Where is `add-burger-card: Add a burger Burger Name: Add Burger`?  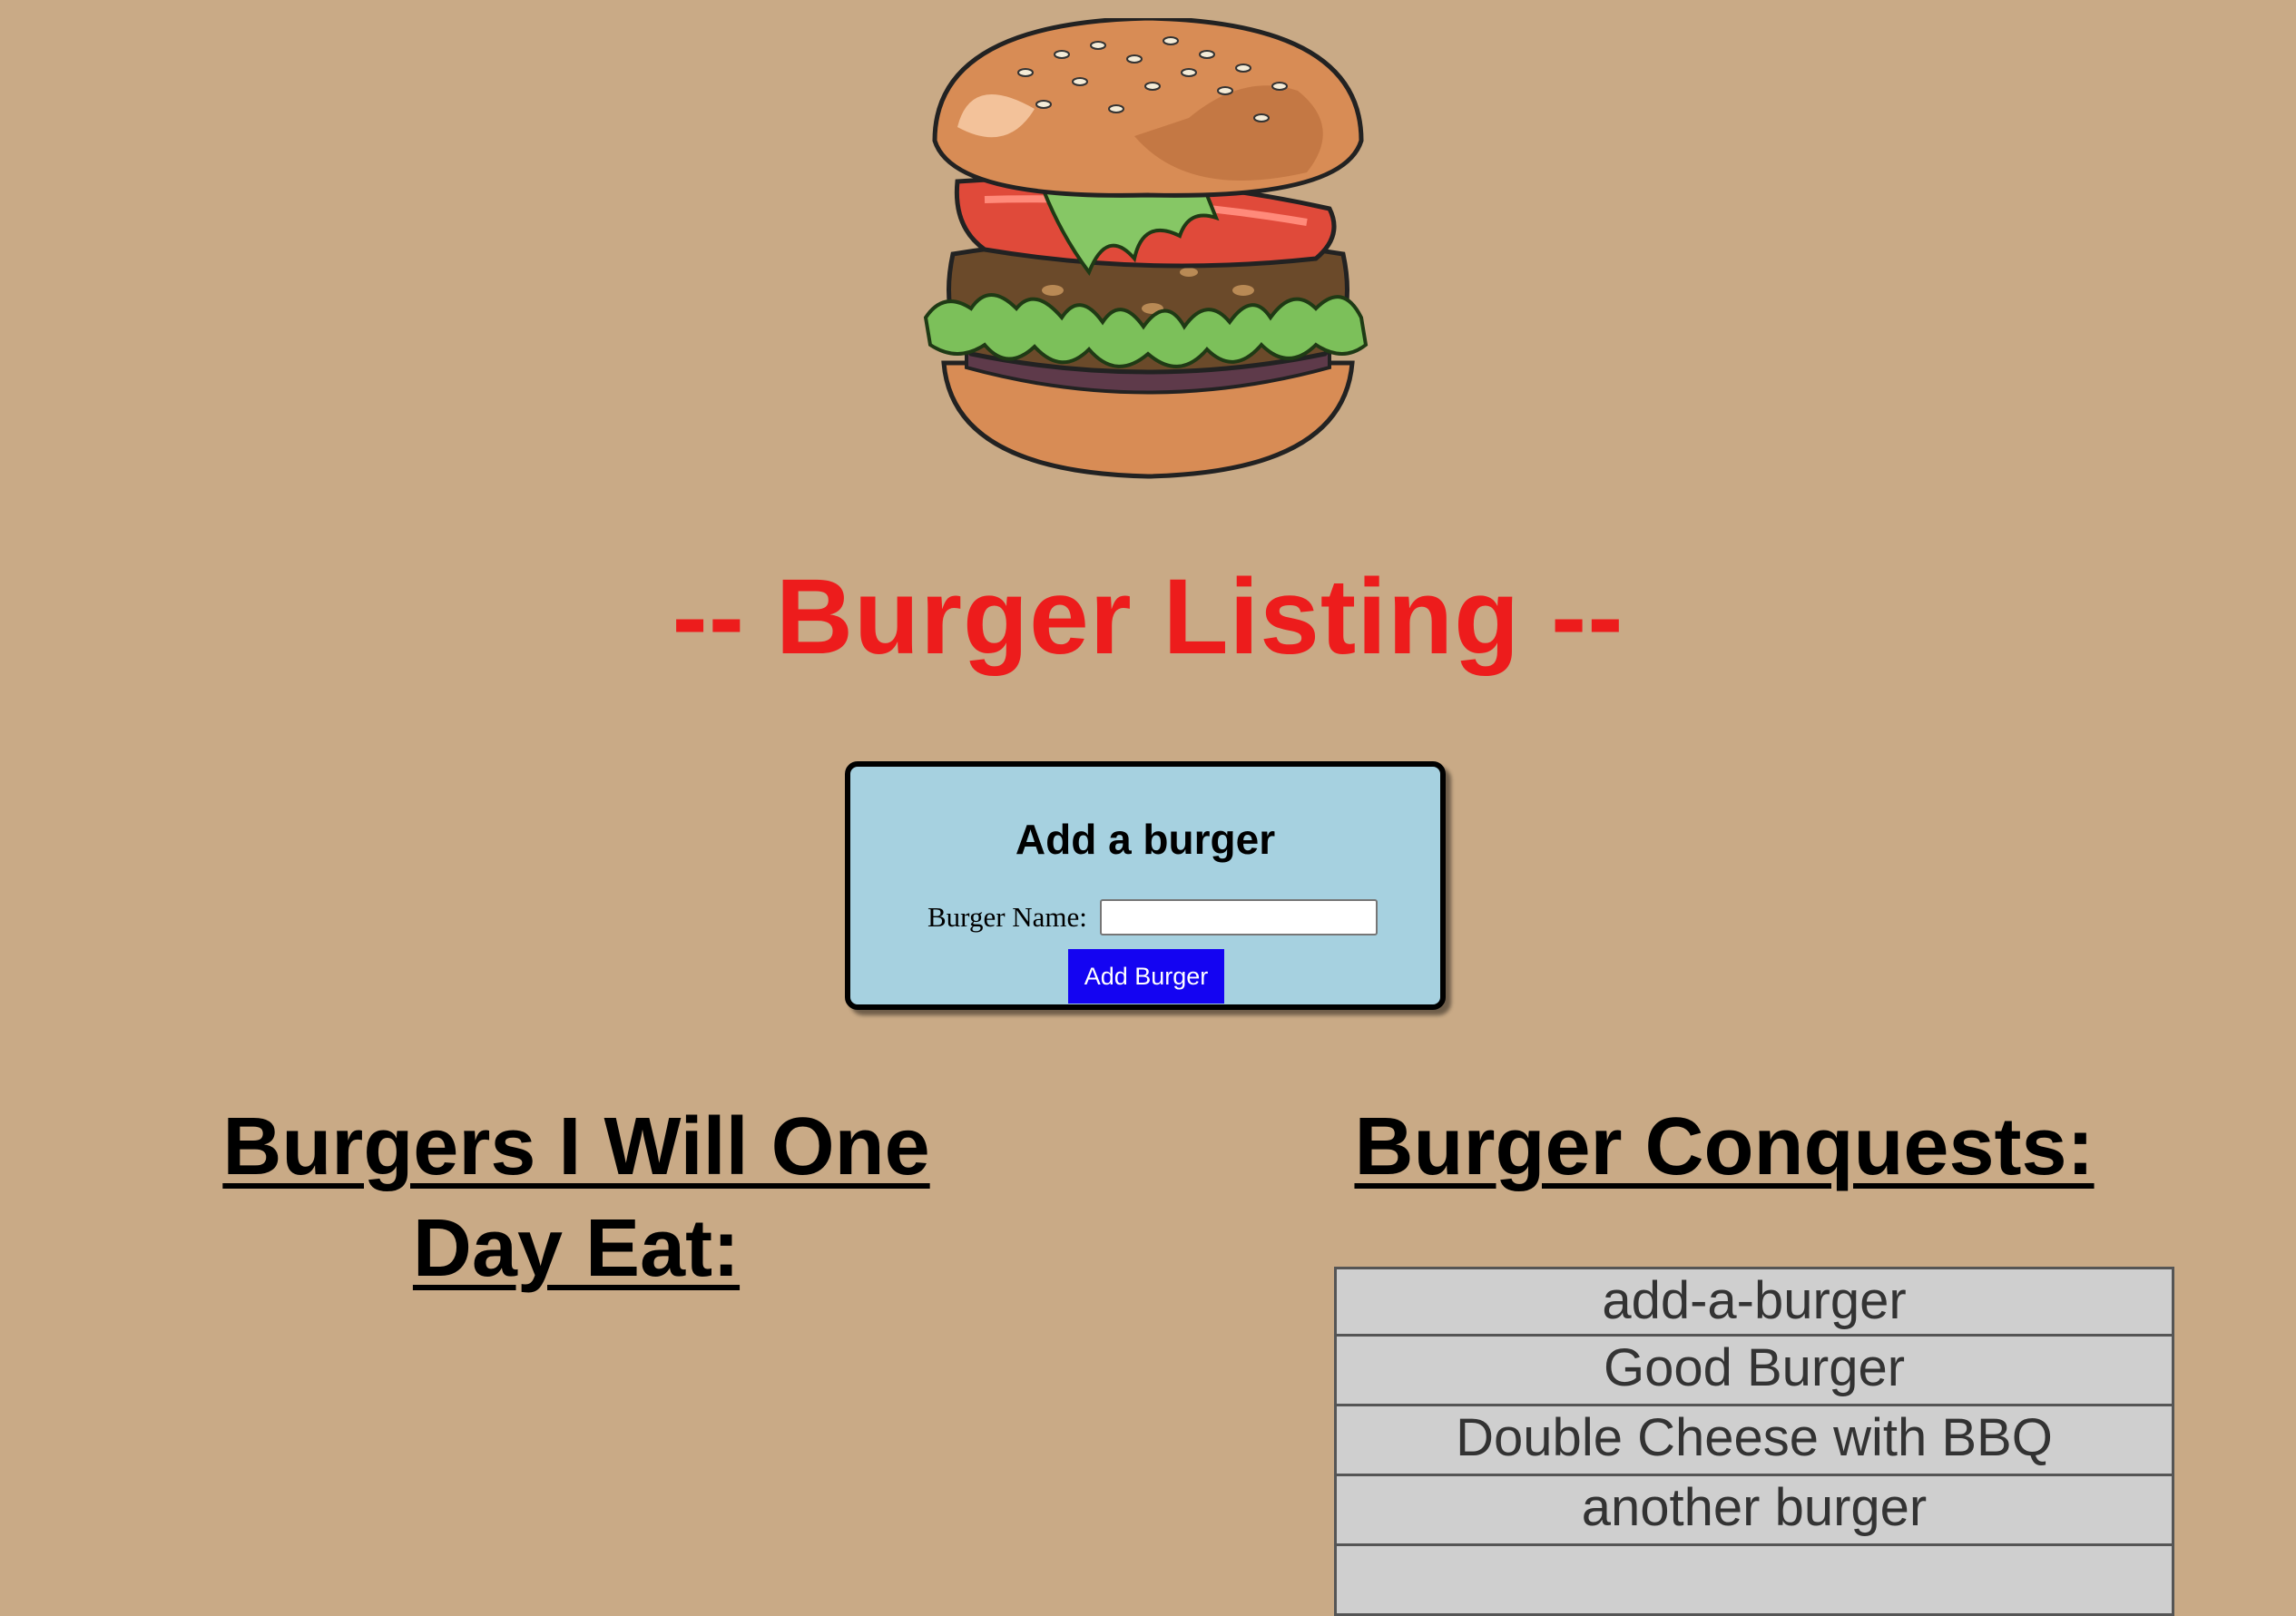 add-burger-card: Add a burger Burger Name: Add Burger is located at coordinates (1145, 885).